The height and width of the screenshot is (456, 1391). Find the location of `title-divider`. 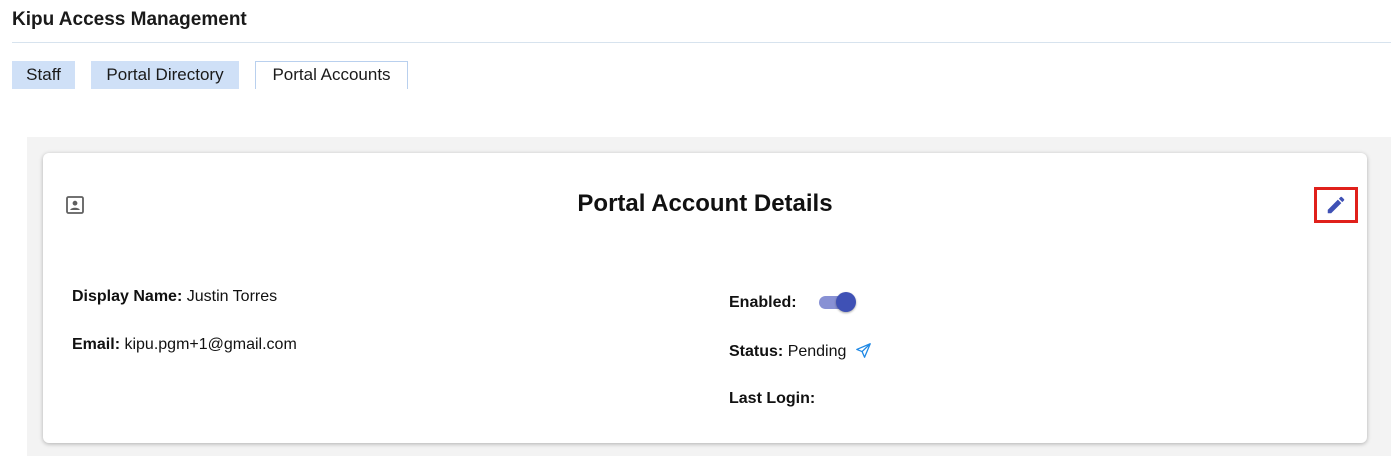

title-divider is located at coordinates (701, 42).